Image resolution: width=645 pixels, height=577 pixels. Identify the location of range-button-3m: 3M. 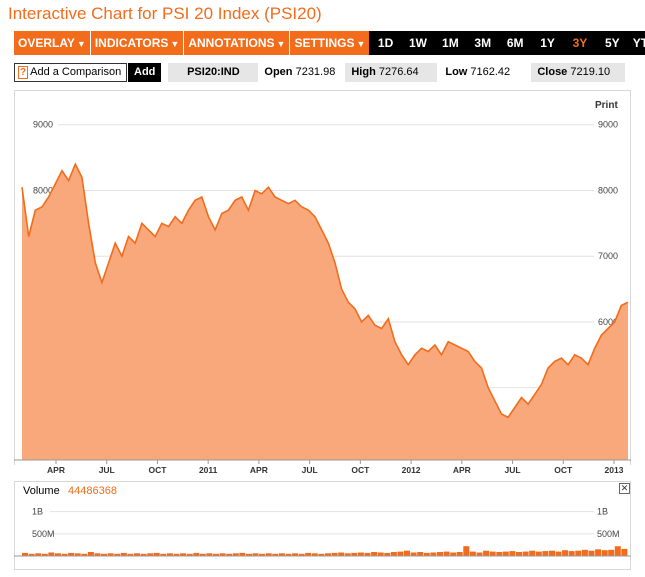
(483, 43).